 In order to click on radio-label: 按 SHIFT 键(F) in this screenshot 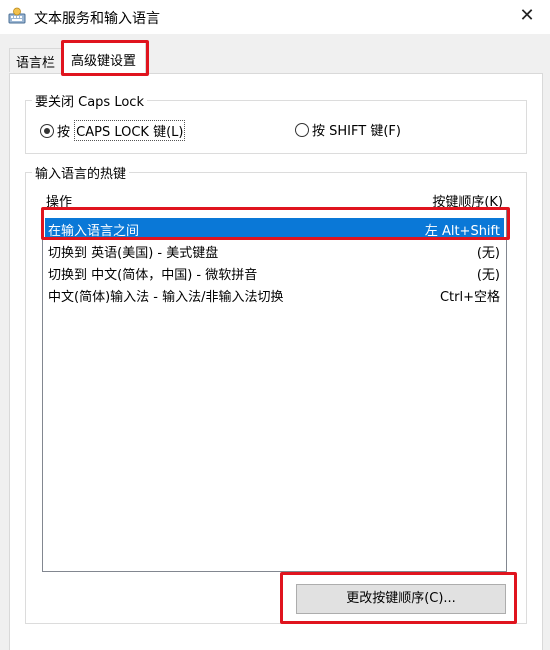, I will do `click(356, 131)`.